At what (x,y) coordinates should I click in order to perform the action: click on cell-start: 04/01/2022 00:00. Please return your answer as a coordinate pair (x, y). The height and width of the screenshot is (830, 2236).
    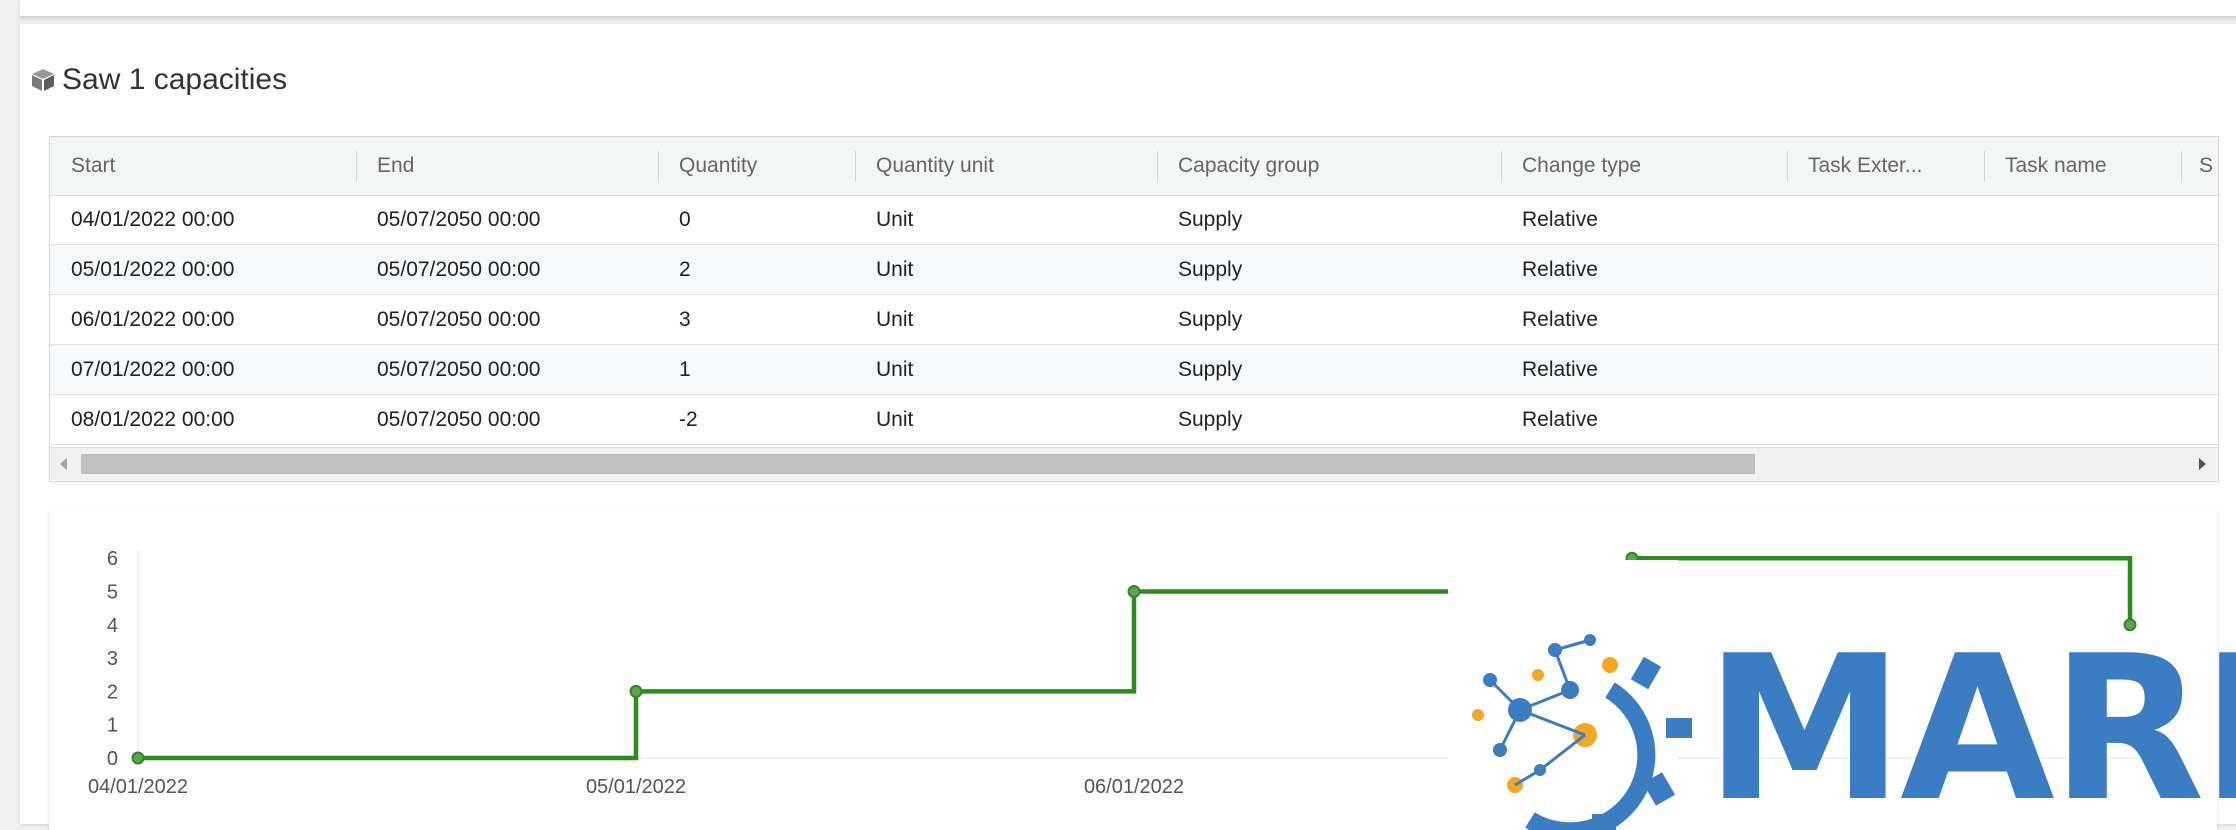
    Looking at the image, I should click on (153, 219).